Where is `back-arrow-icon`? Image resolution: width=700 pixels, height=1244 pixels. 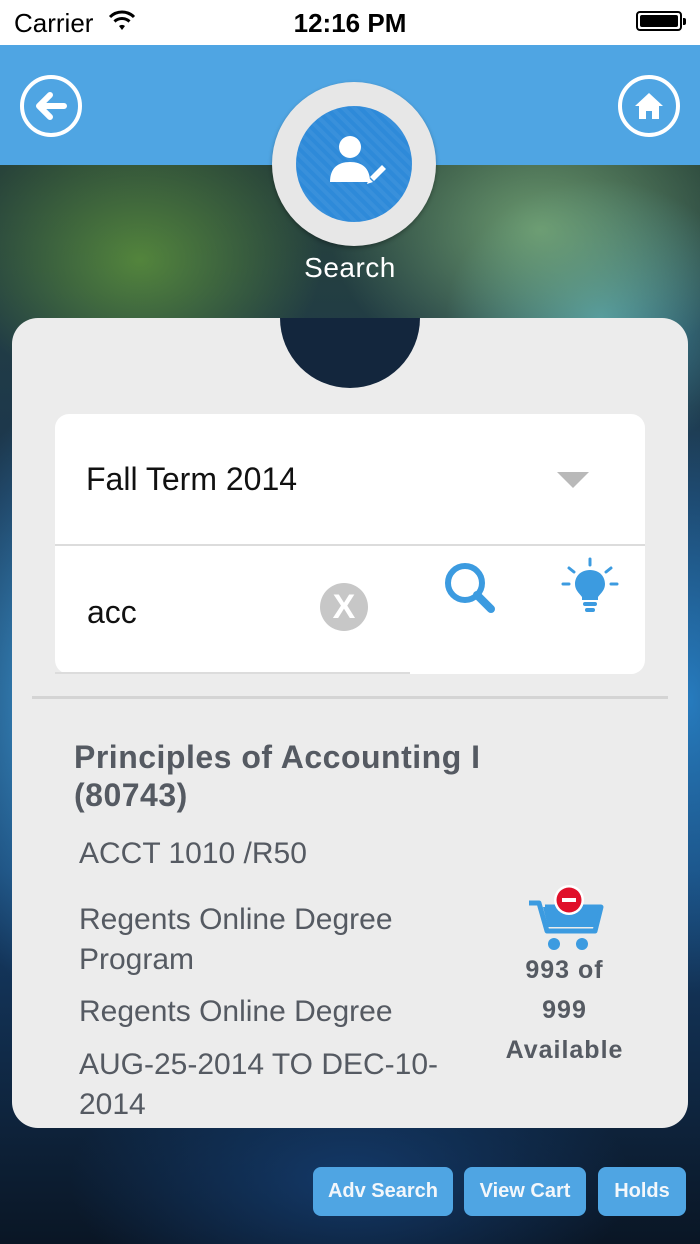 back-arrow-icon is located at coordinates (51, 106).